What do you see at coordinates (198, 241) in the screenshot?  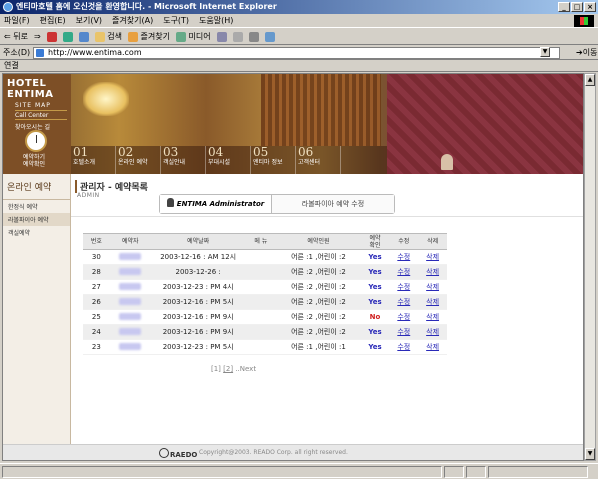 I see `col-date: 예약날짜` at bounding box center [198, 241].